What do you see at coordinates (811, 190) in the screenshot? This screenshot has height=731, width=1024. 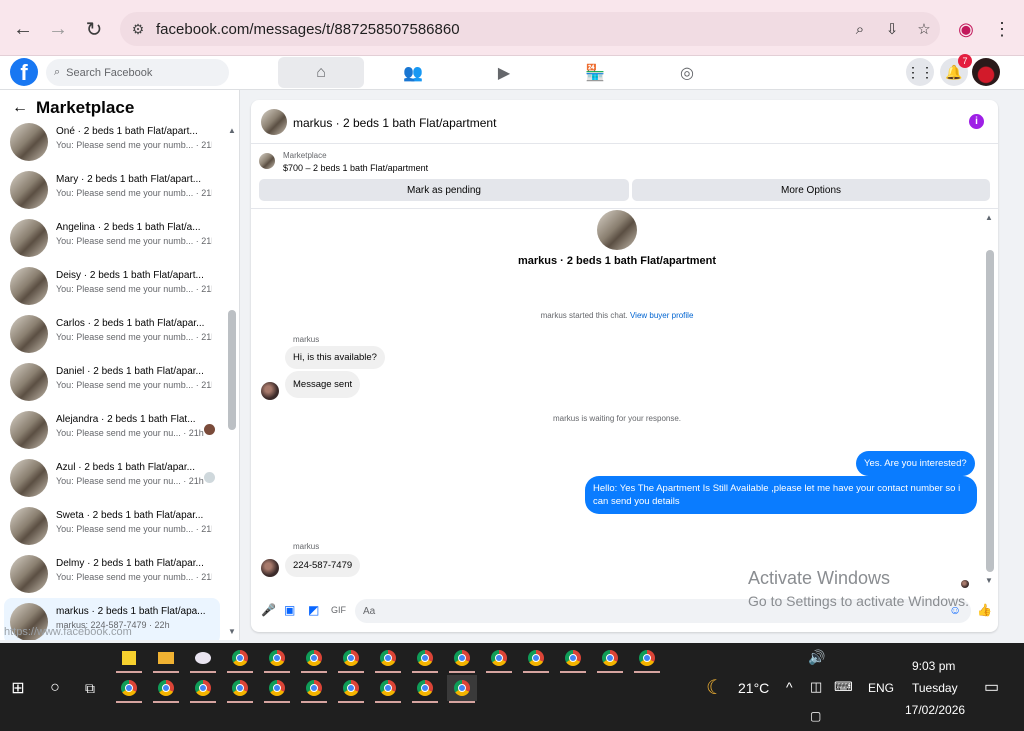 I see `more-options-button: More Options` at bounding box center [811, 190].